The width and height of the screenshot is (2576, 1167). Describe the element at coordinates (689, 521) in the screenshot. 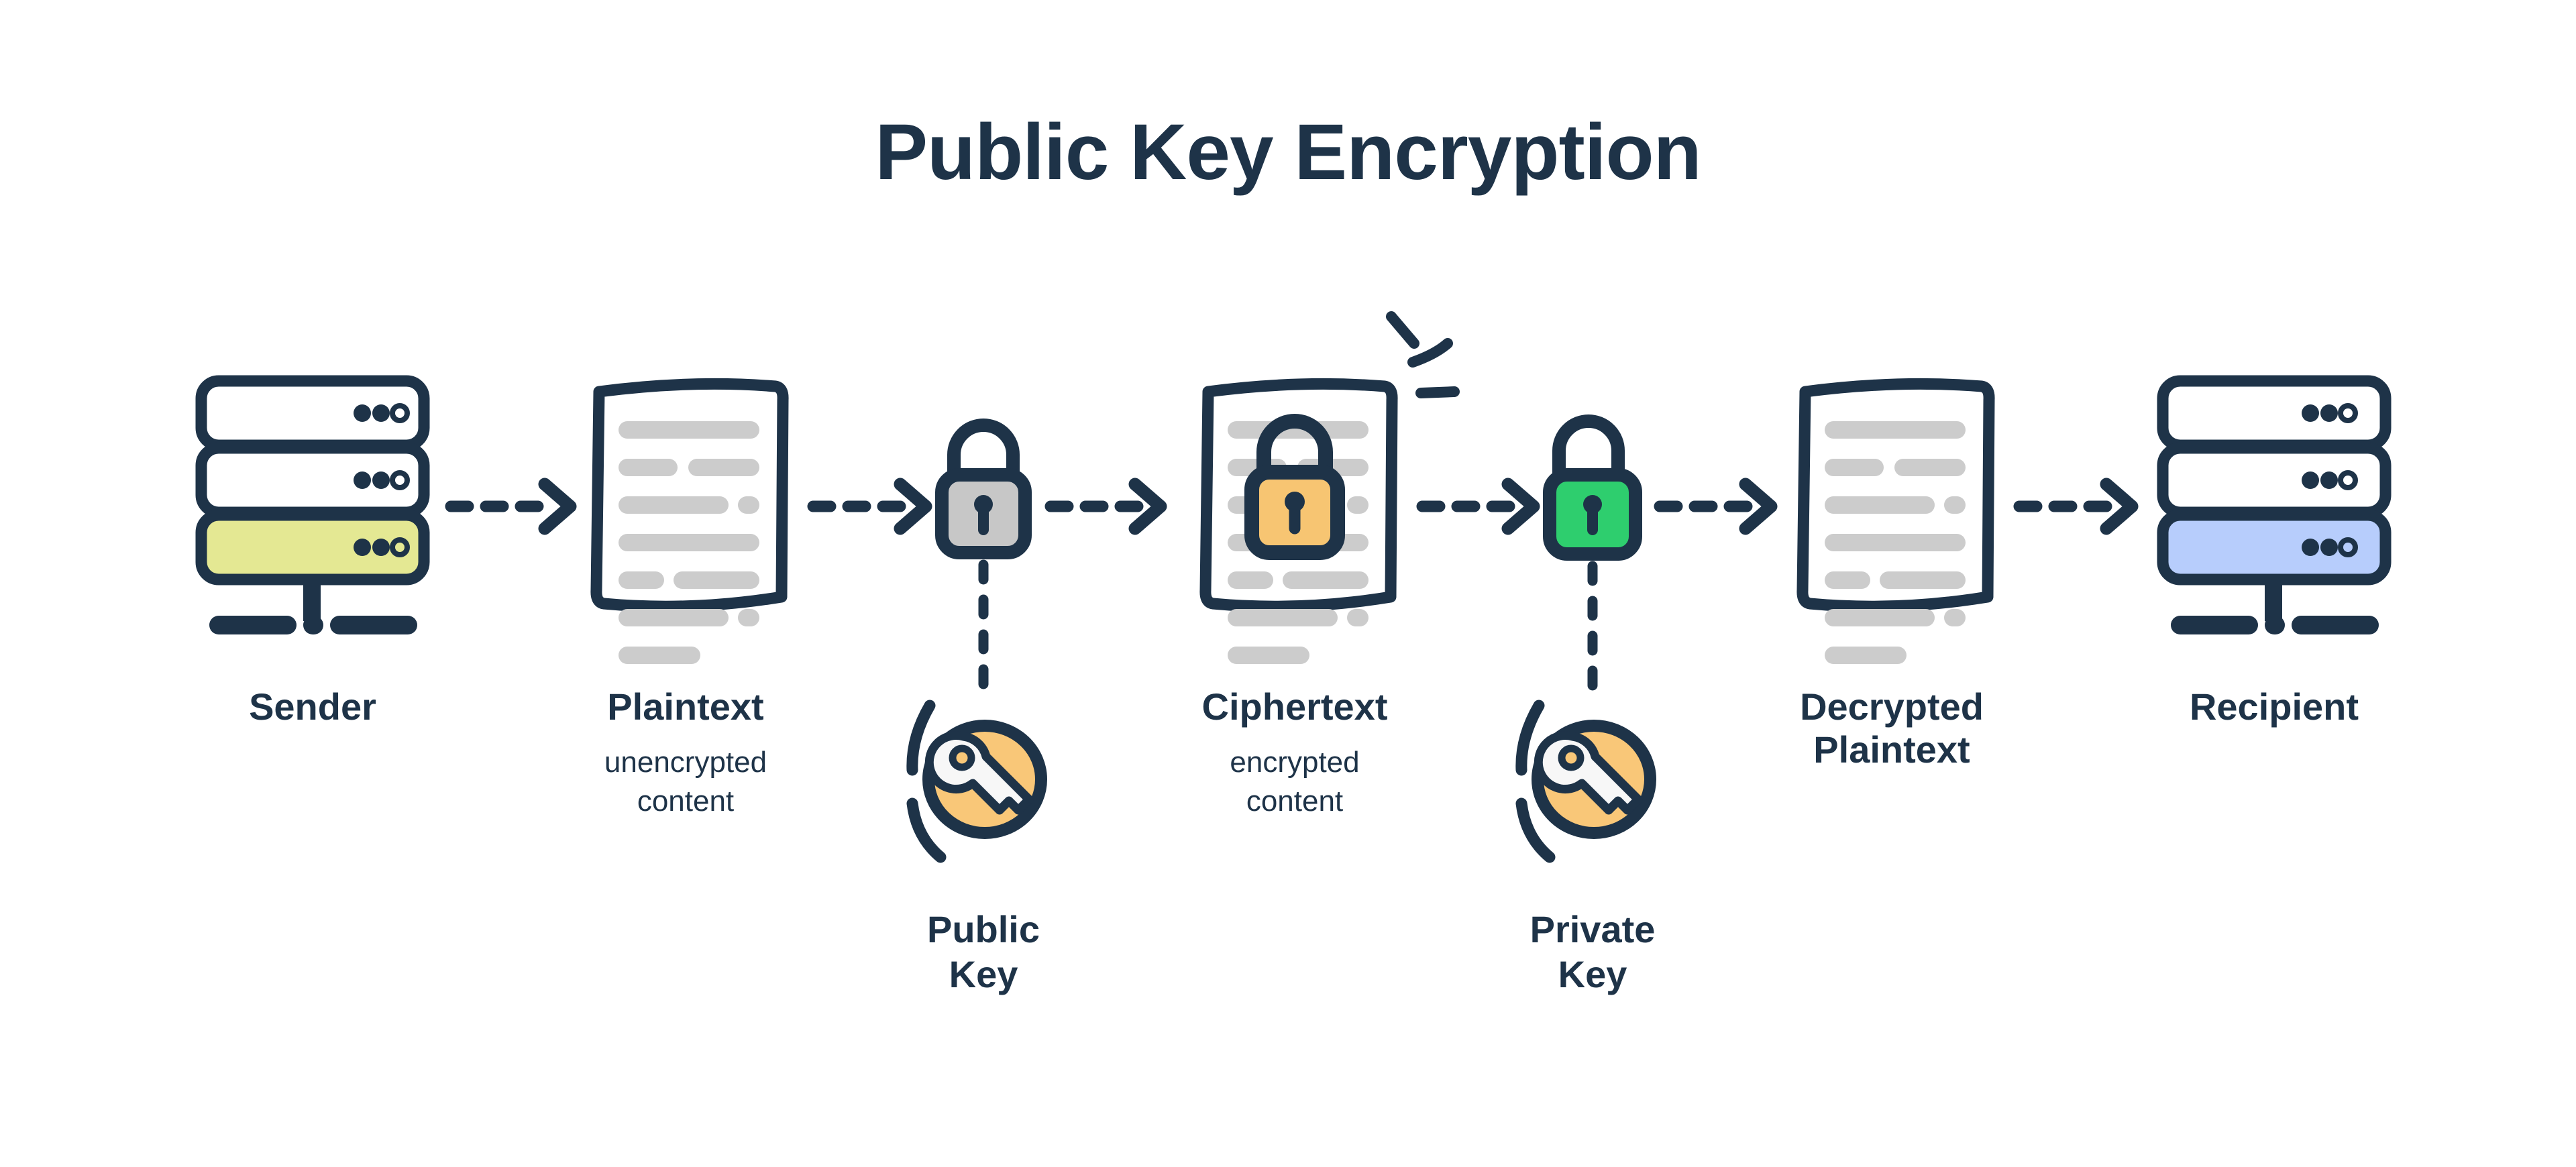

I see `document-icon-plaintext` at that location.